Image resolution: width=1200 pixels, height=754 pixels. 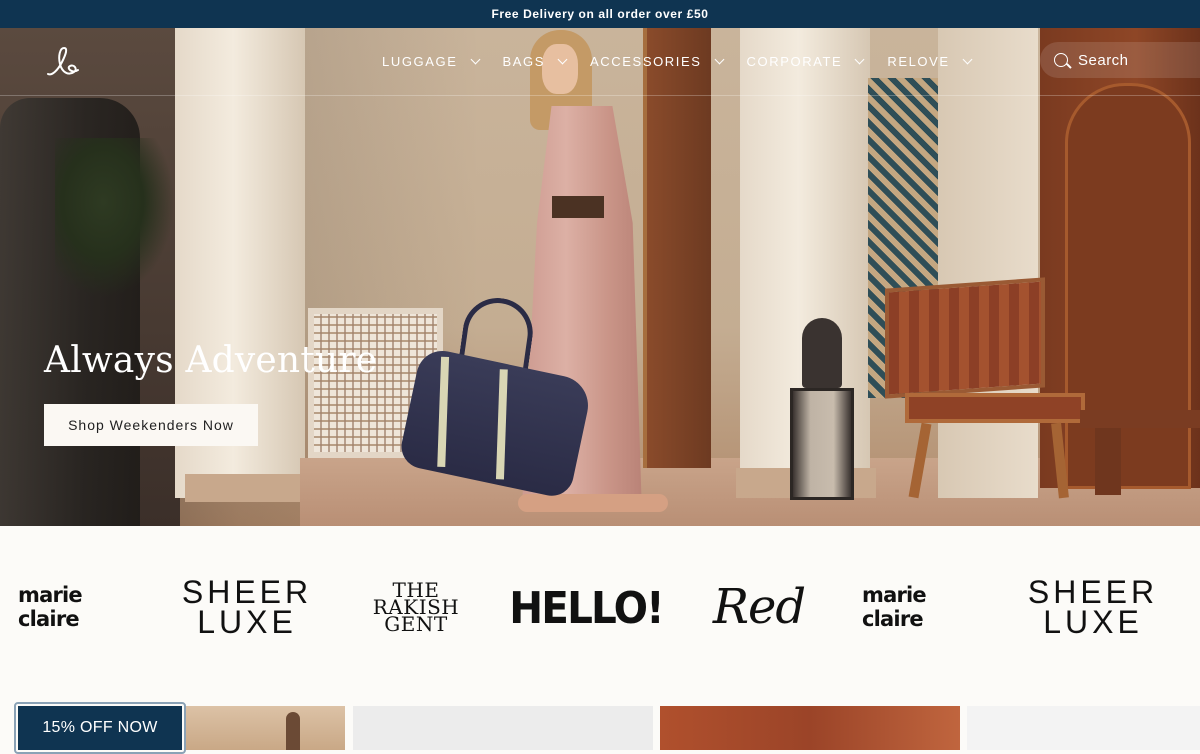 I want to click on announcement-text: Free Delivery on all order over £50, so click(x=600, y=14).